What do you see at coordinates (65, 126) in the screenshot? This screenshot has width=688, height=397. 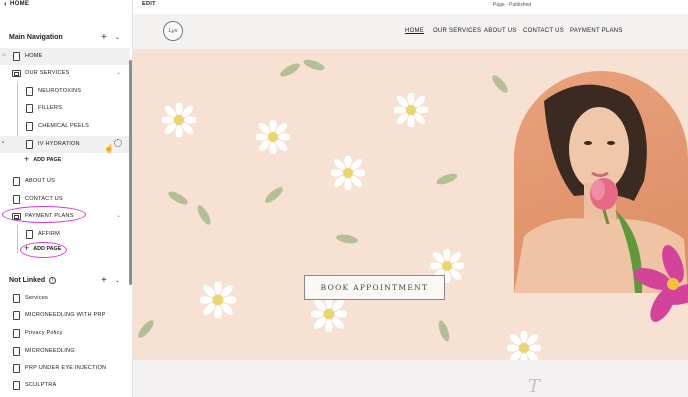 I see `sidebar-item-chemical-peels: CHEMICAL PEELS` at bounding box center [65, 126].